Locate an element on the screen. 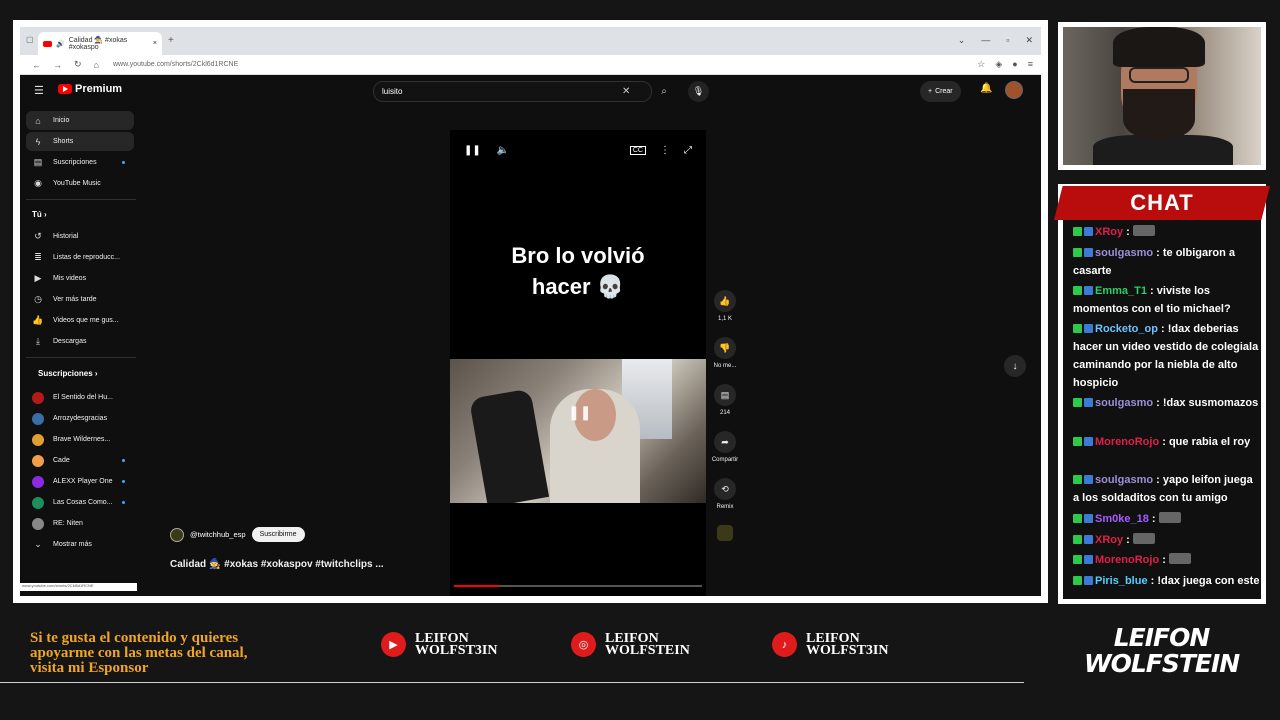 The image size is (1280, 720). chat-message: Piris_blue : !dax juega con este is located at coordinates (1167, 581).